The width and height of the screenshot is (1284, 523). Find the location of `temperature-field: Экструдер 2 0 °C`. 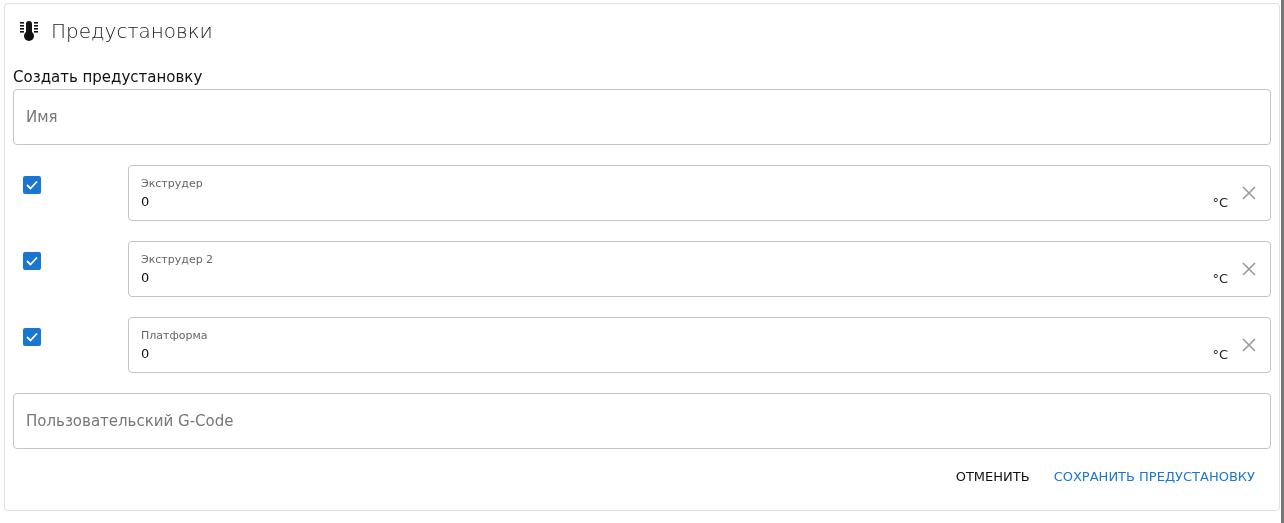

temperature-field: Экструдер 2 0 °C is located at coordinates (699, 269).